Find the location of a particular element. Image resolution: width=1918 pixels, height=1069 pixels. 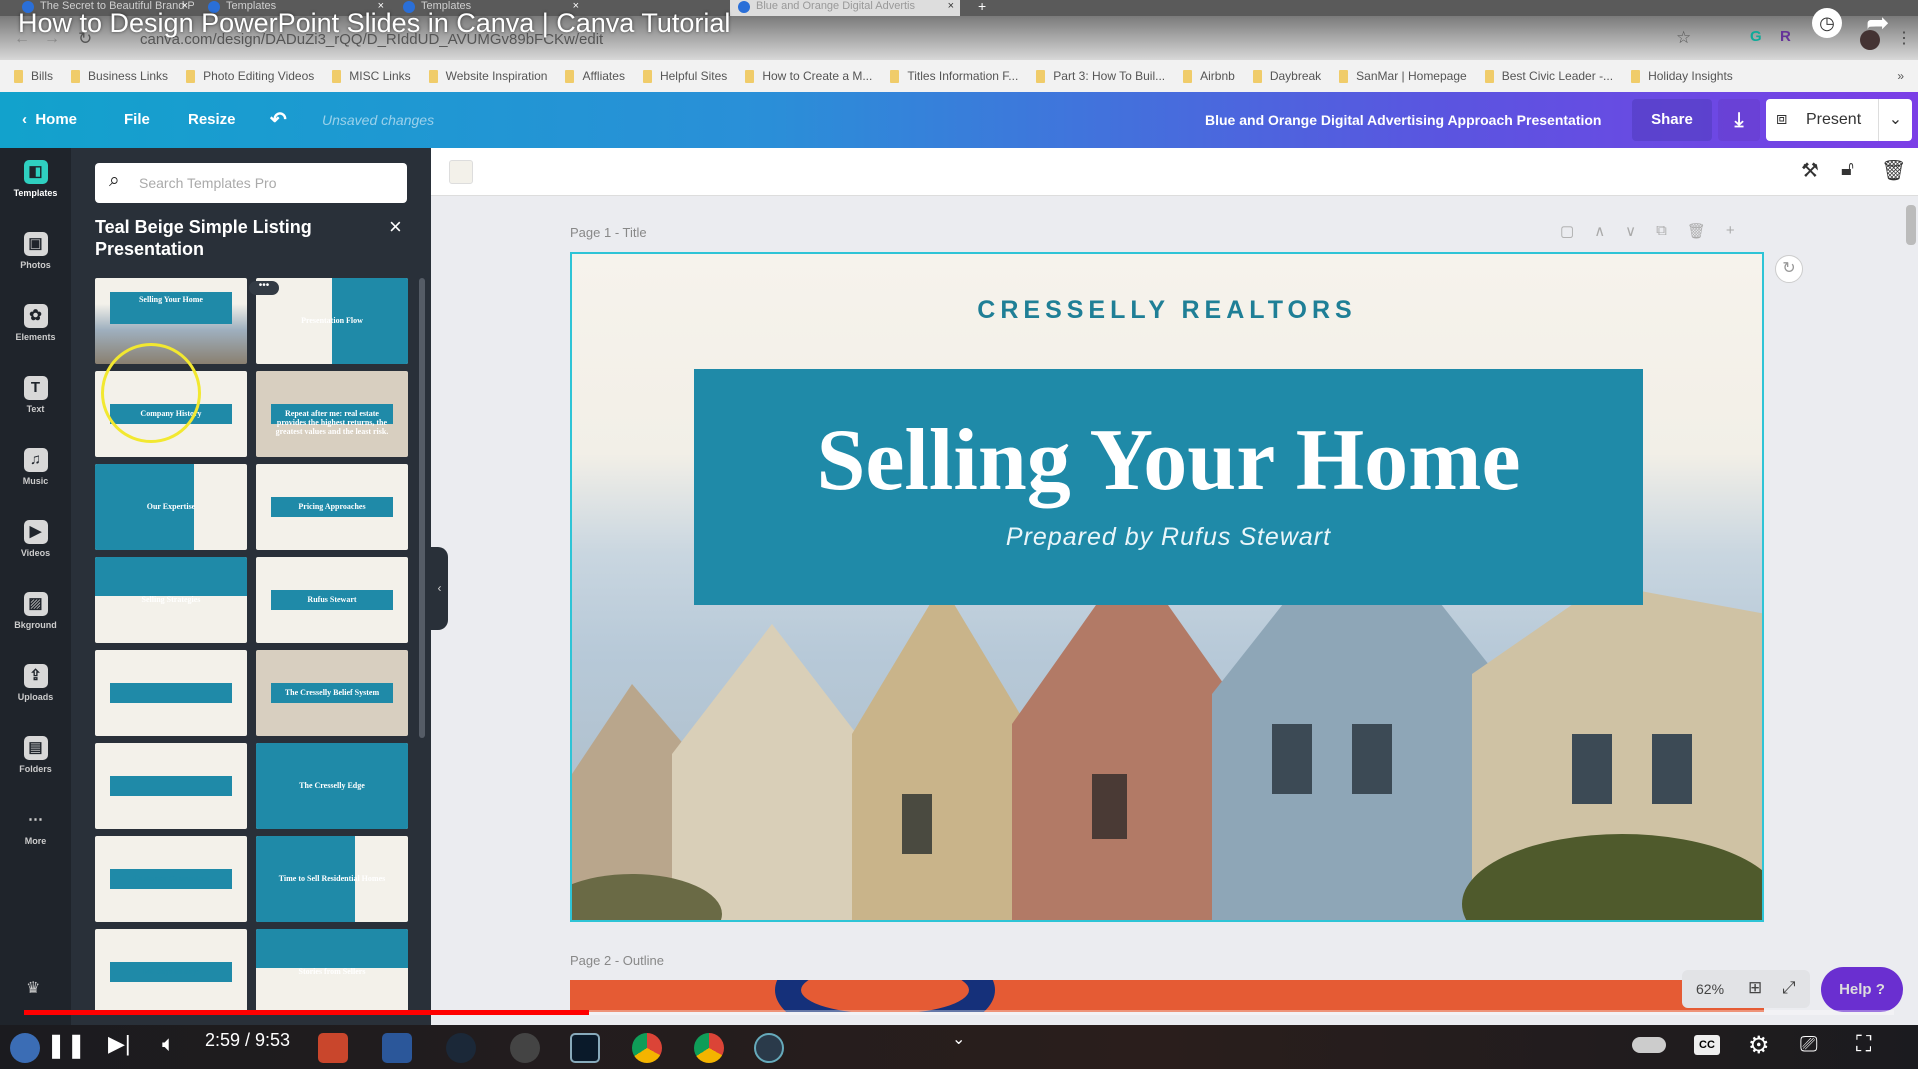

slide-subtitle: Prepared by Rufus Stewart is located at coordinates (1168, 537).